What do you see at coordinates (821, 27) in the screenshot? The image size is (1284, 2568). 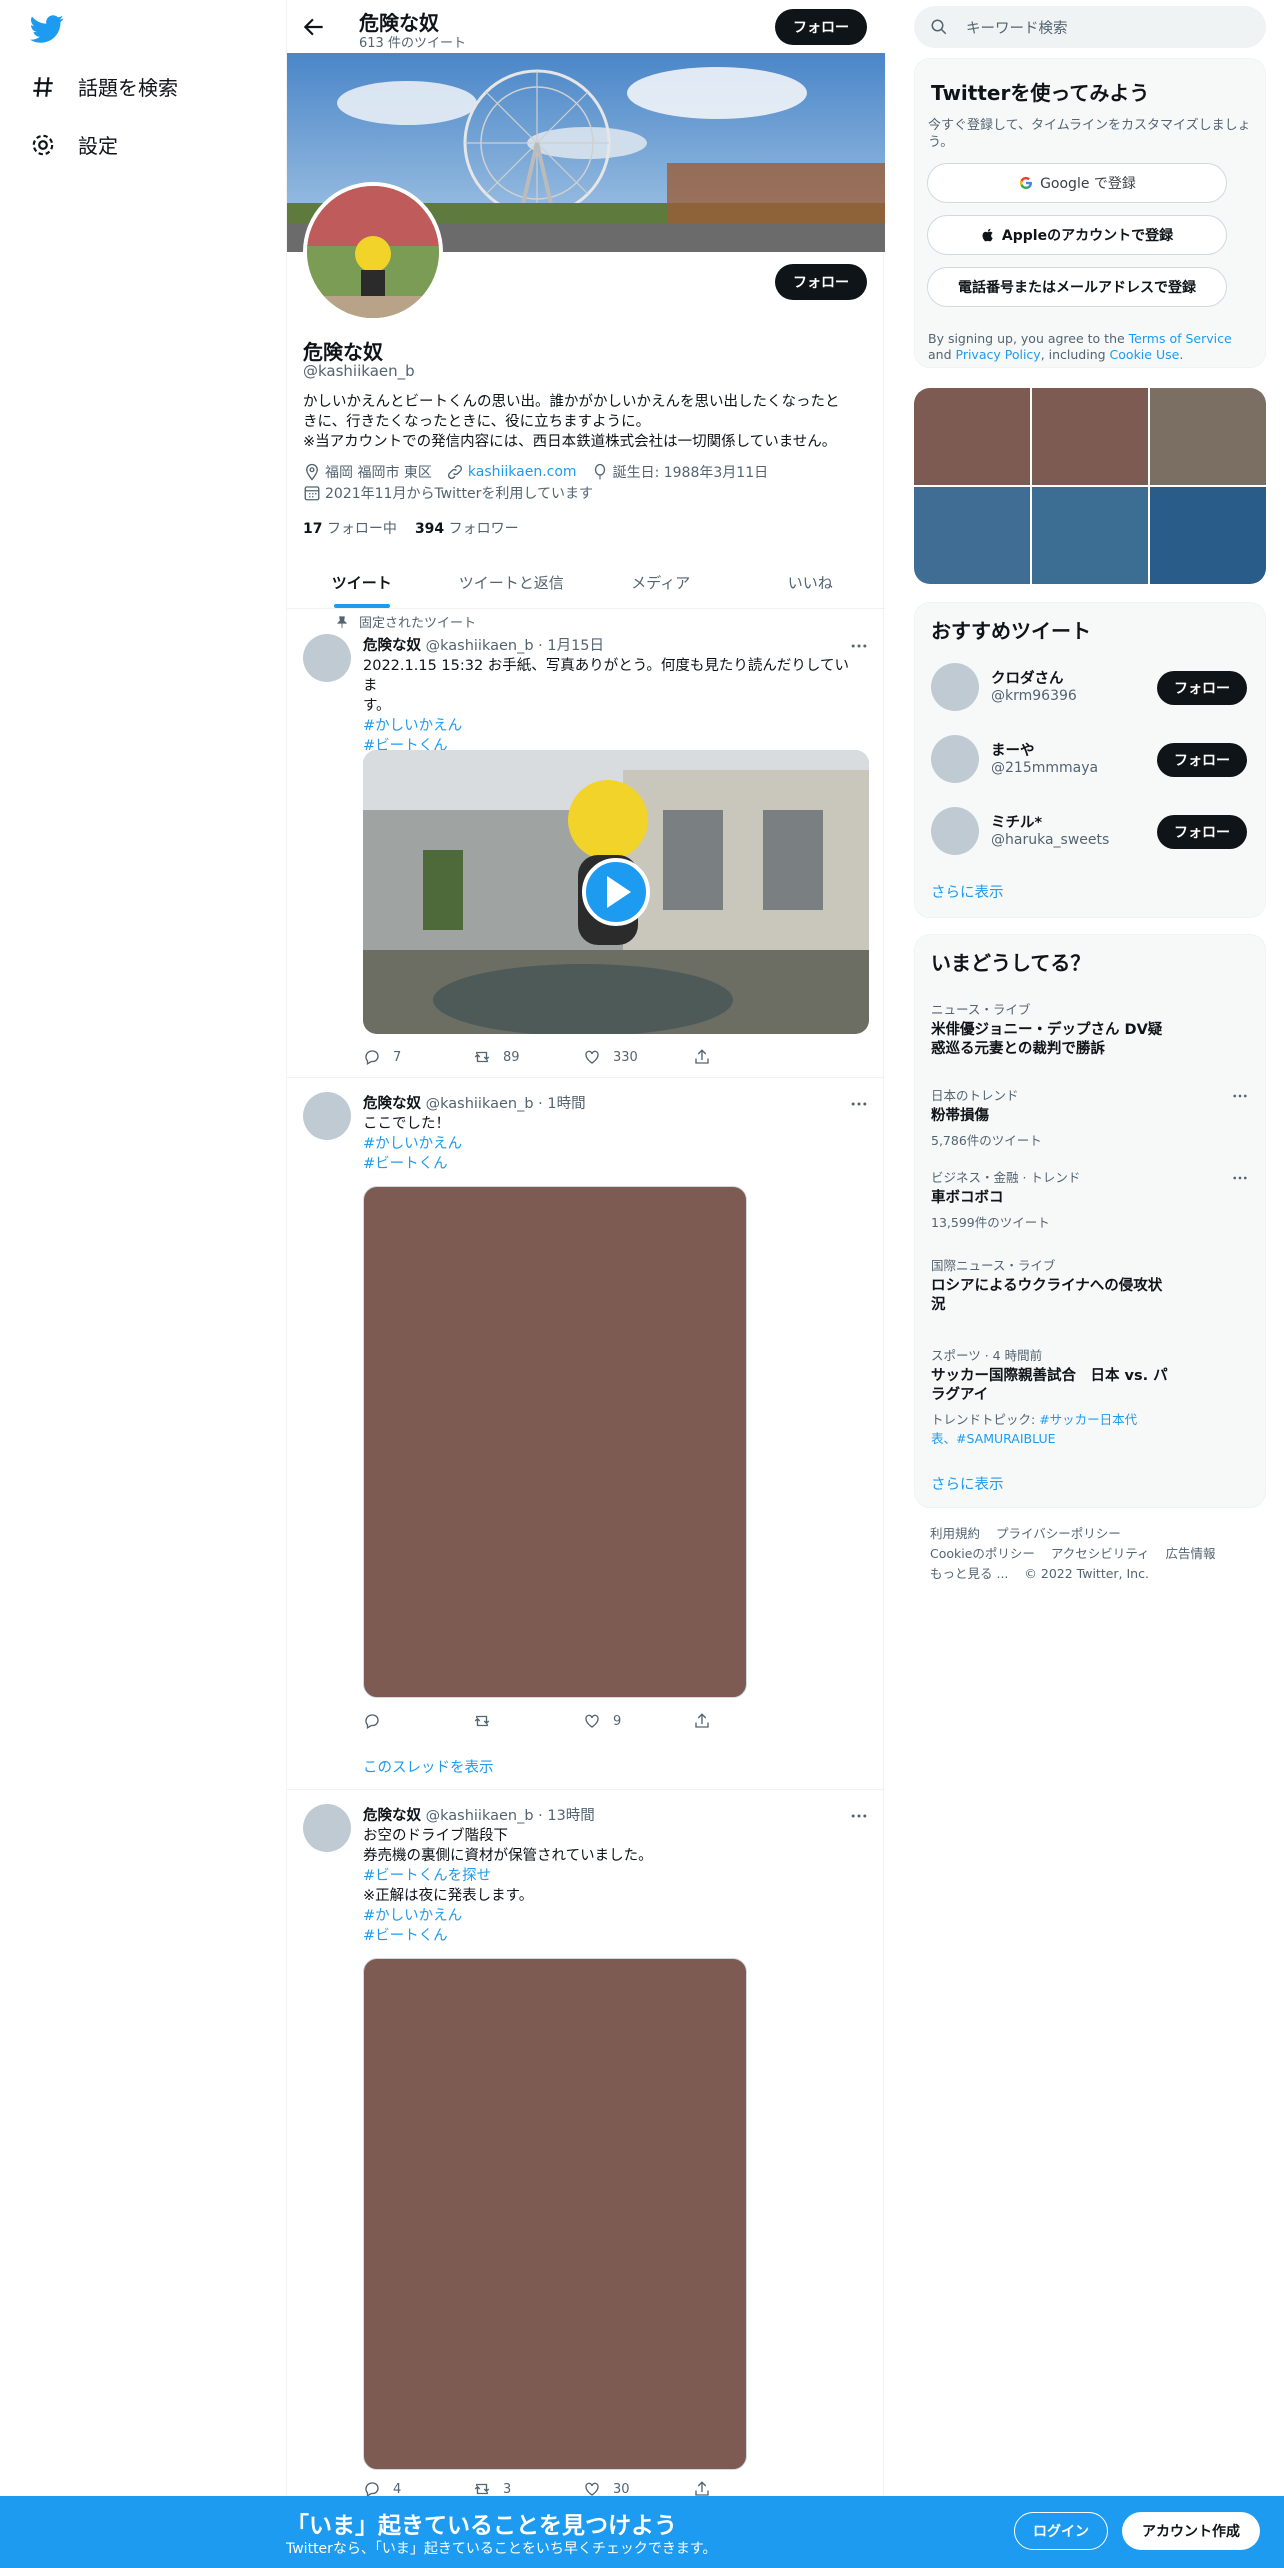 I see `header-follow-button: フォロー` at bounding box center [821, 27].